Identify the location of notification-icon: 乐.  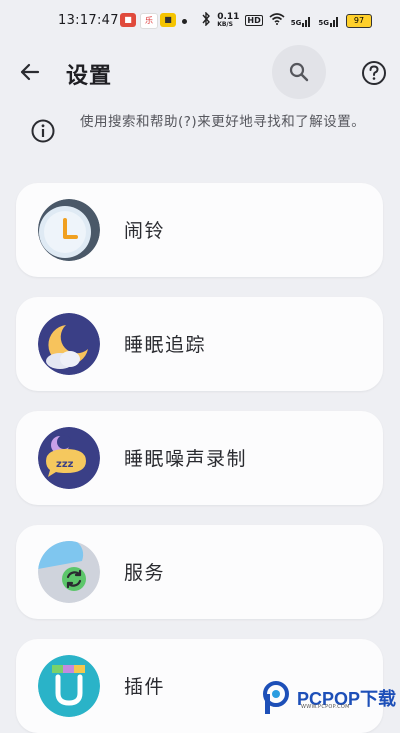
(149, 21).